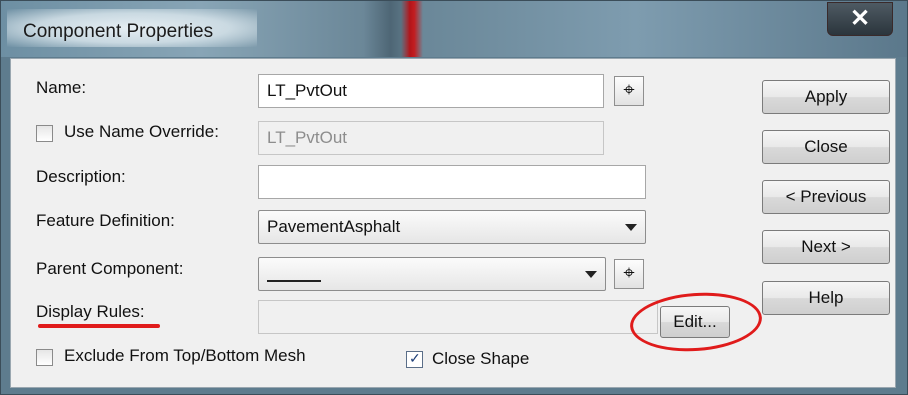 The width and height of the screenshot is (908, 395). What do you see at coordinates (44, 133) in the screenshot?
I see `use-name-override-checkbox` at bounding box center [44, 133].